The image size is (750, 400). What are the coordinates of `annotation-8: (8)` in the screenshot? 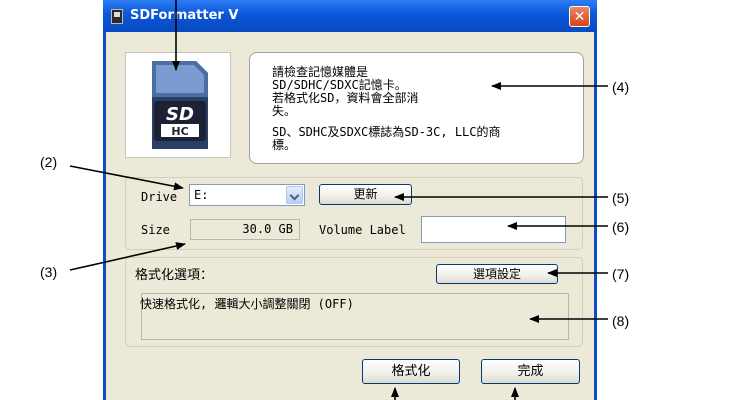 It's located at (621, 321).